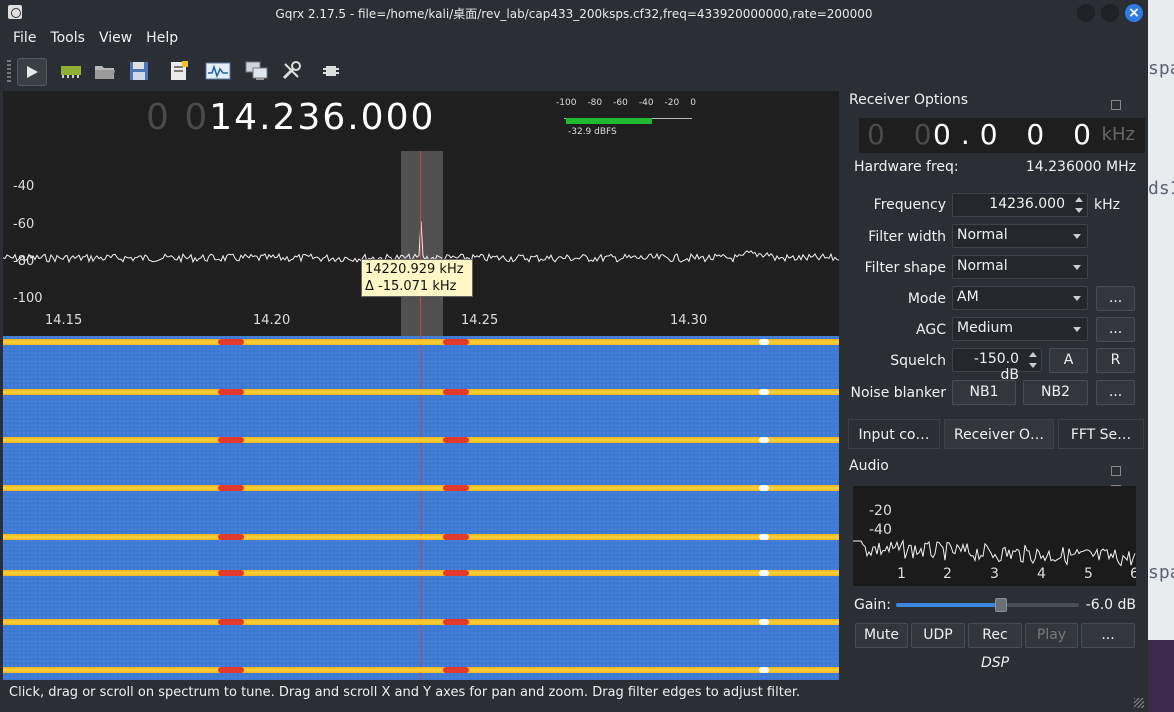  I want to click on receiver-dock-buttons, so click(1126, 112).